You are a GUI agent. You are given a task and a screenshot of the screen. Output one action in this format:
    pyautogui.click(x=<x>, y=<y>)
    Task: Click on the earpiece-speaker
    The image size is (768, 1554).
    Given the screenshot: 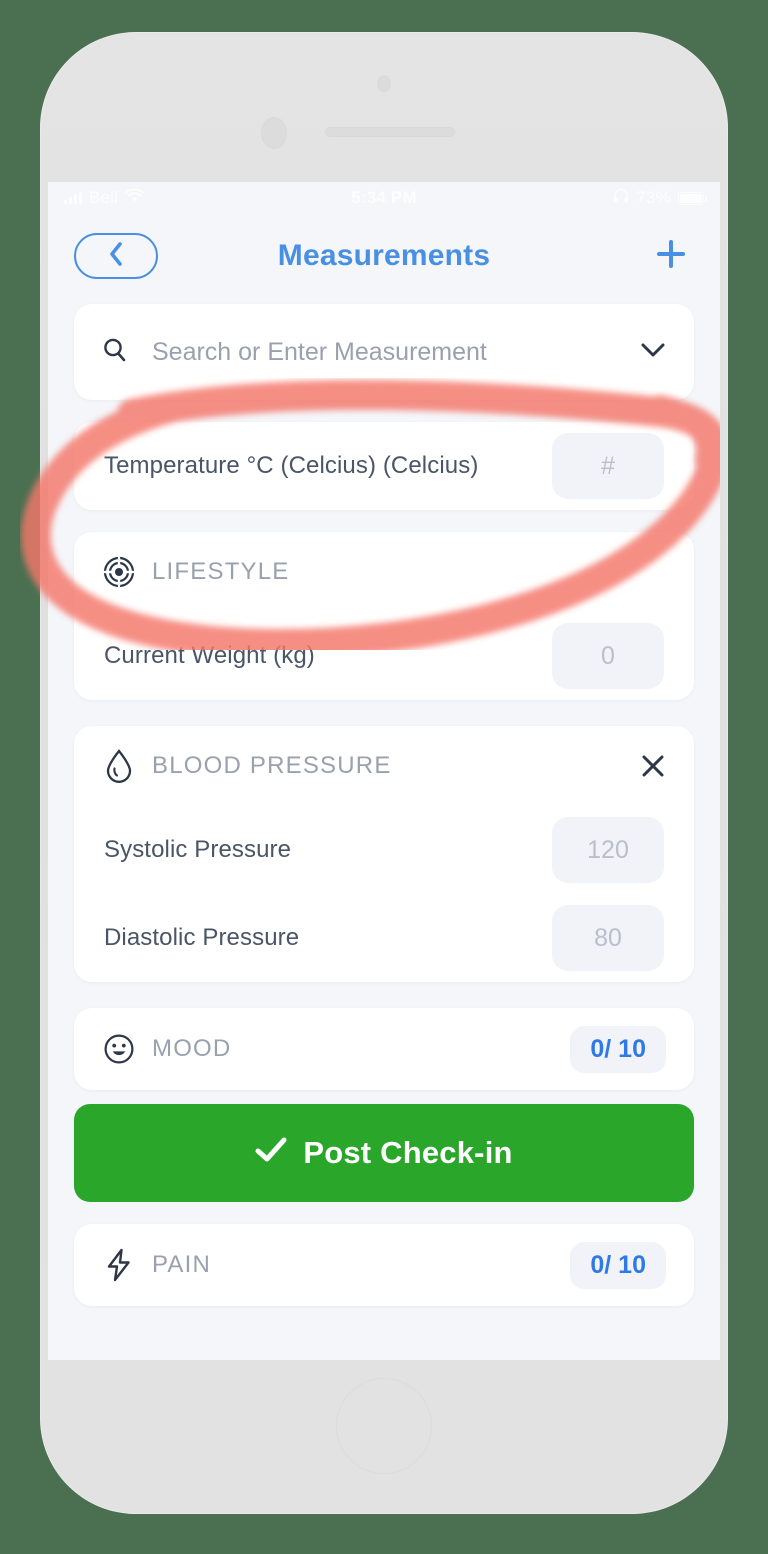 What is the action you would take?
    pyautogui.click(x=390, y=132)
    